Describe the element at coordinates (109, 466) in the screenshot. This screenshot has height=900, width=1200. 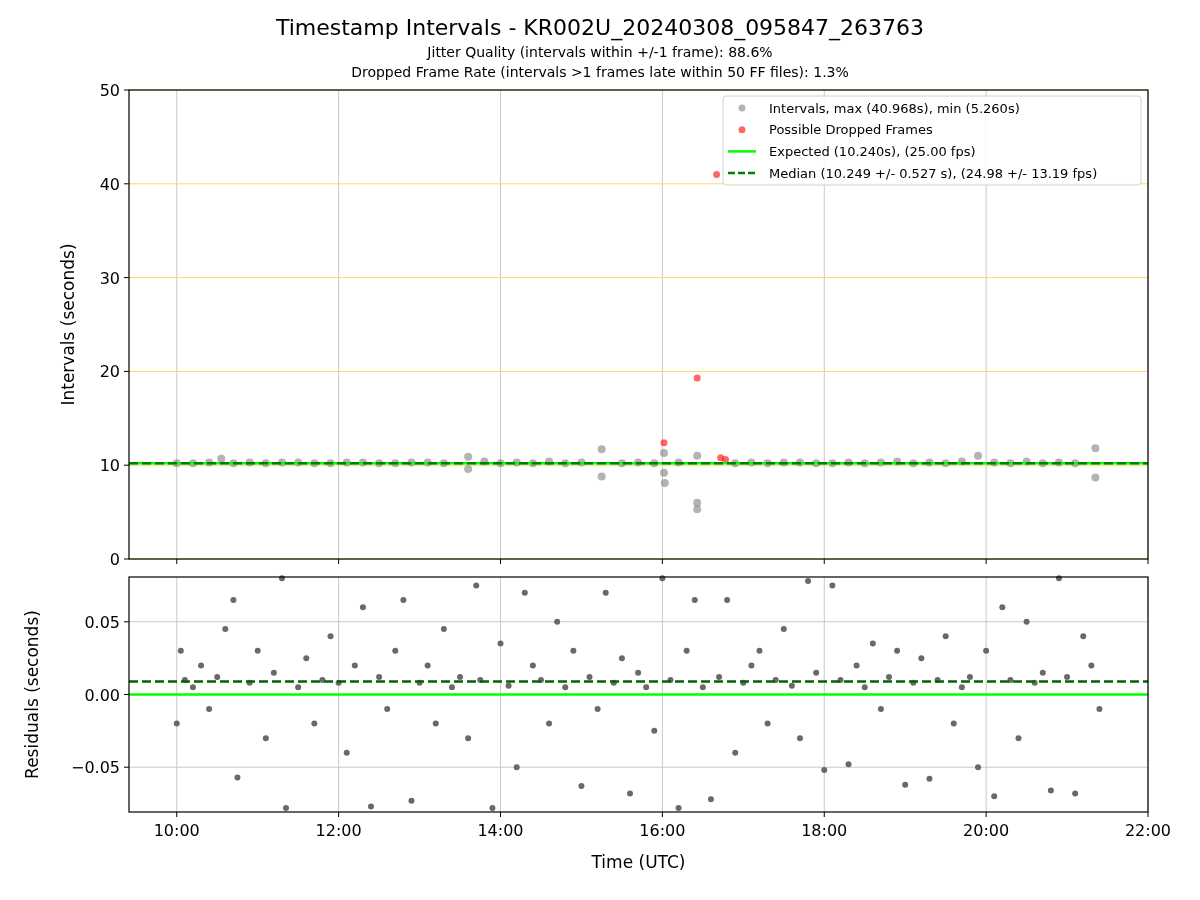
I see `y-tick-label: 10` at that location.